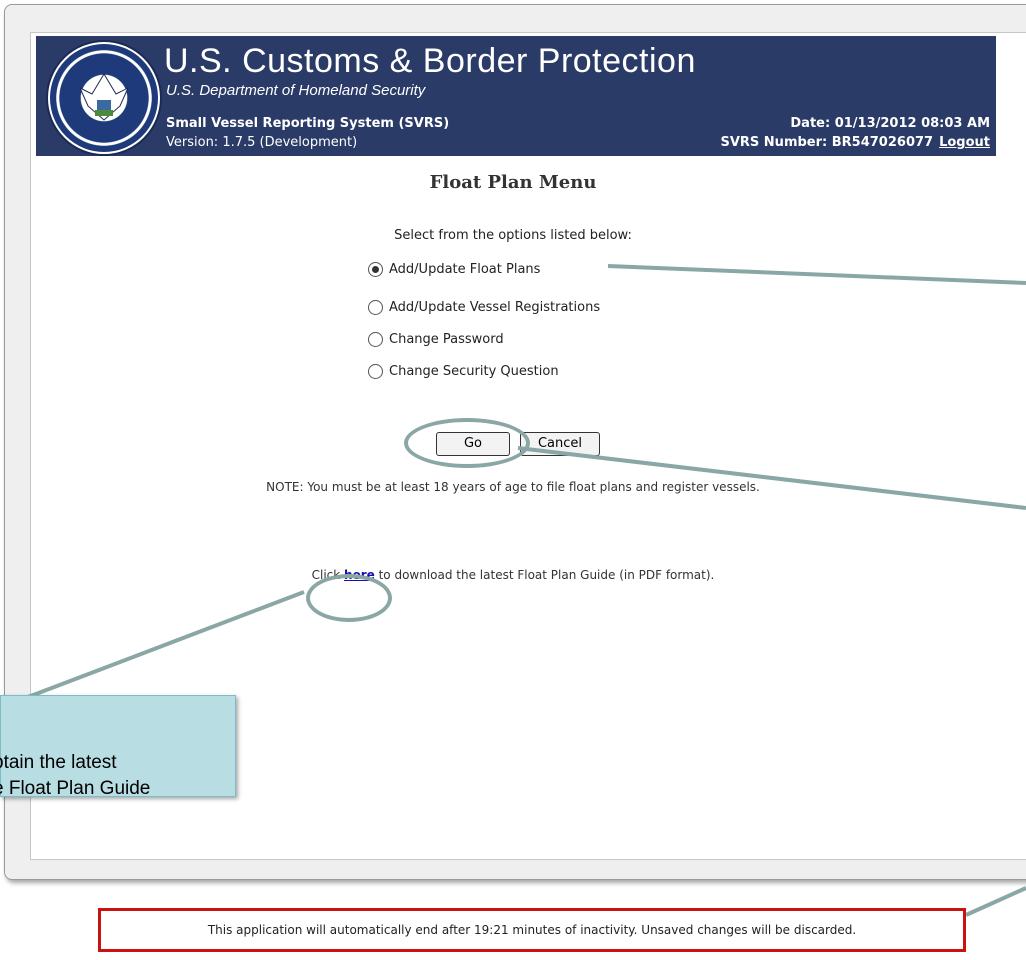  What do you see at coordinates (349, 598) in the screenshot?
I see `highlight-here-link` at bounding box center [349, 598].